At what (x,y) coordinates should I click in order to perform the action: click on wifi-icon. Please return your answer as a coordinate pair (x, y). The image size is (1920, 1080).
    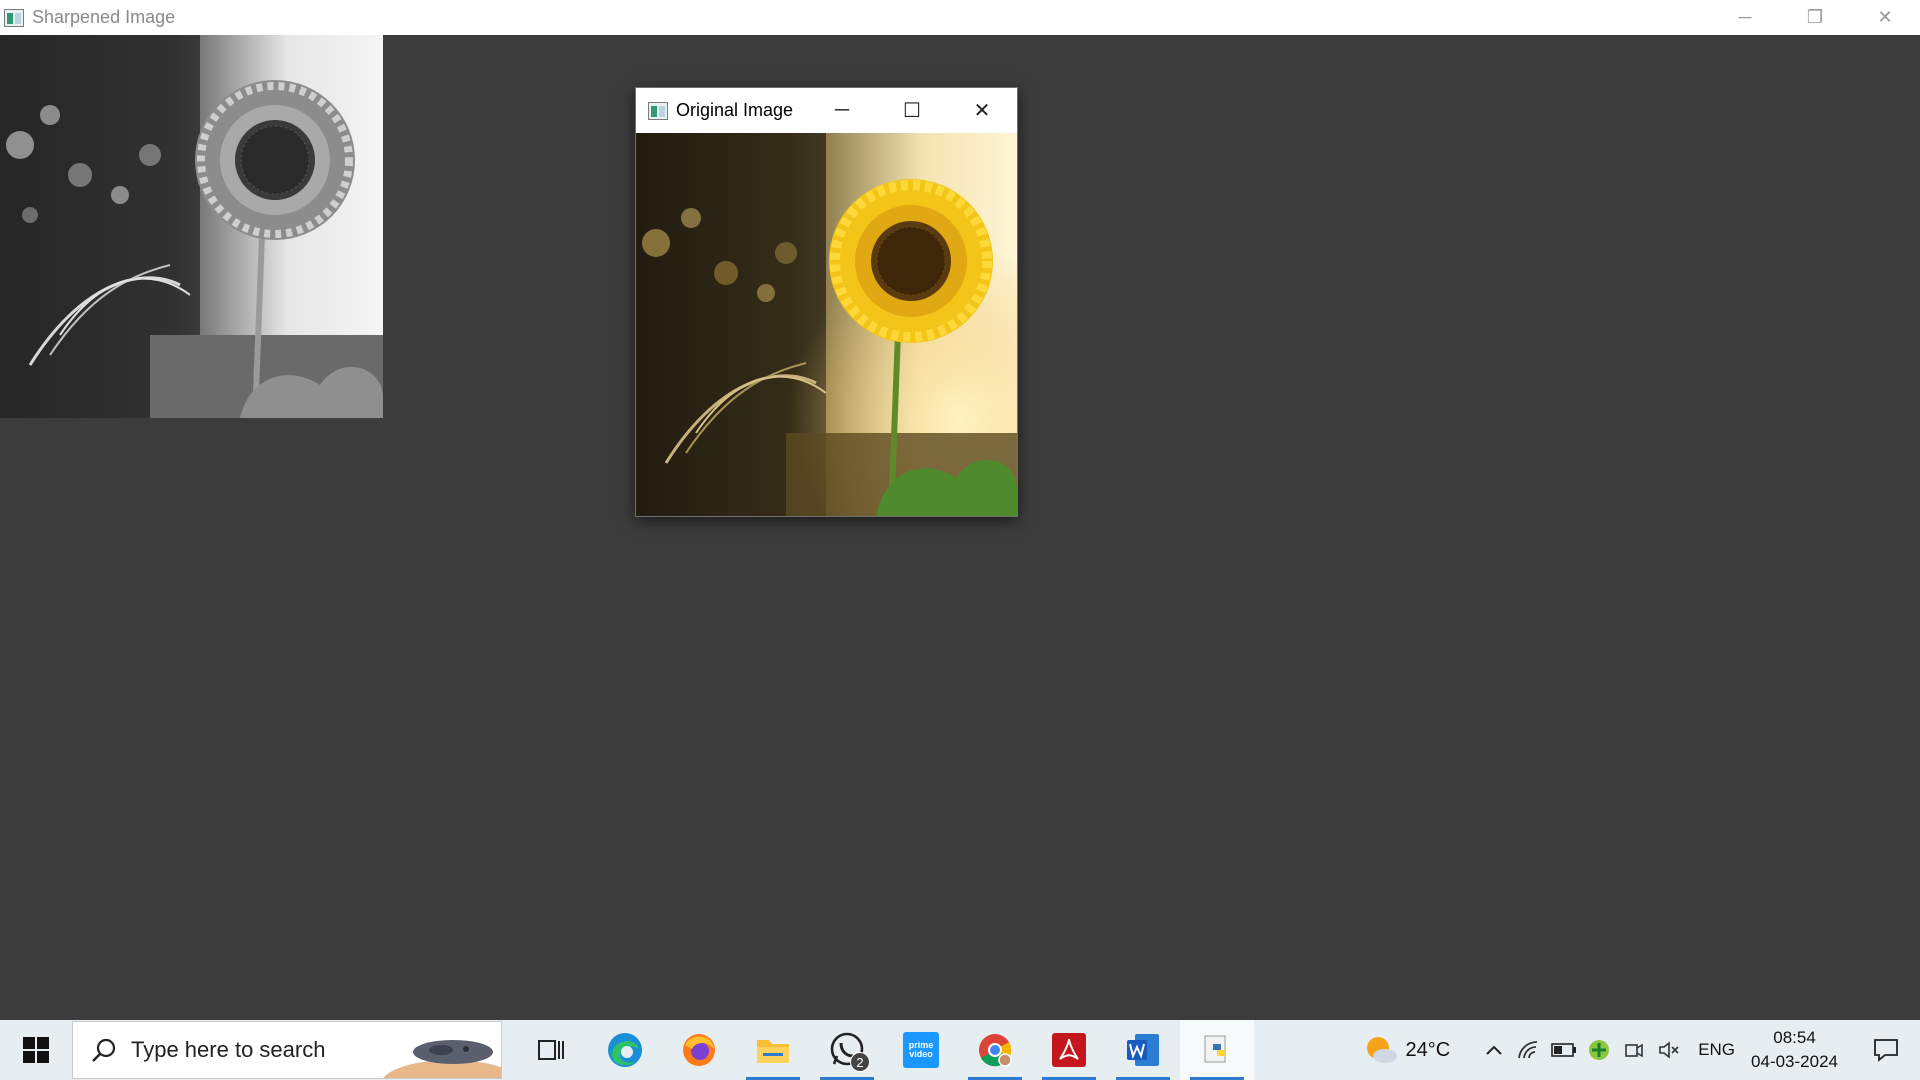
    Looking at the image, I should click on (1527, 1050).